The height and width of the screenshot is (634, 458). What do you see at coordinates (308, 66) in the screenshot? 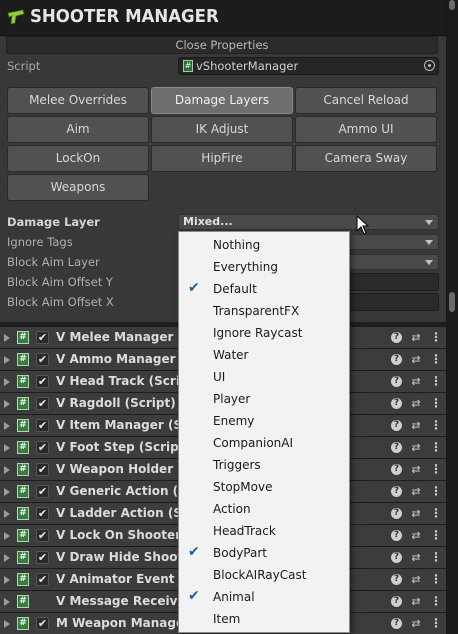
I see `script-field: # vShooterManager` at bounding box center [308, 66].